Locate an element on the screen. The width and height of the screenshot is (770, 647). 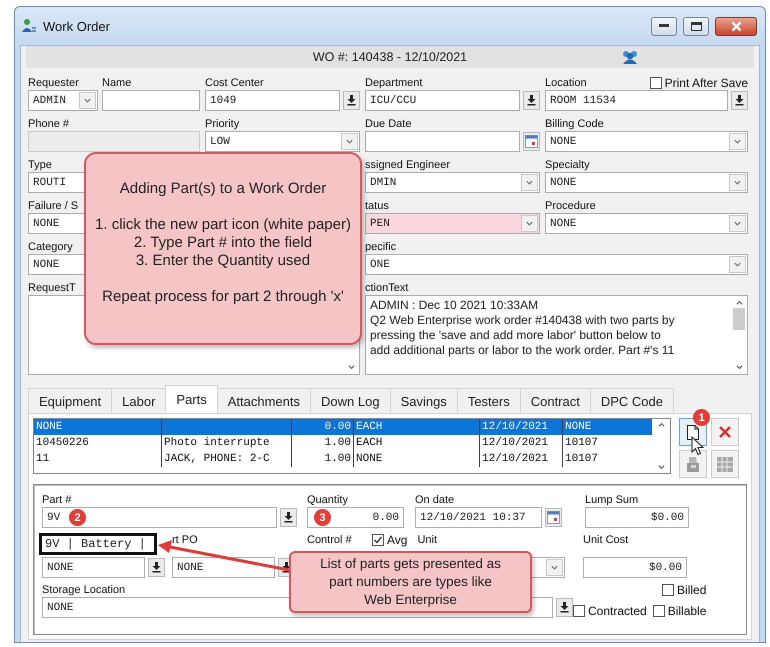
checkbox-label: Avg is located at coordinates (397, 540).